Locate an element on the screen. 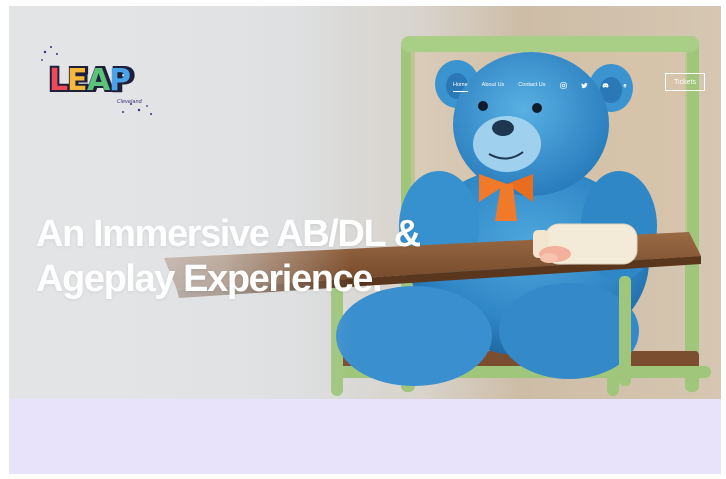  logo-graphic: LEAP L E A P is located at coordinates (96, 80).